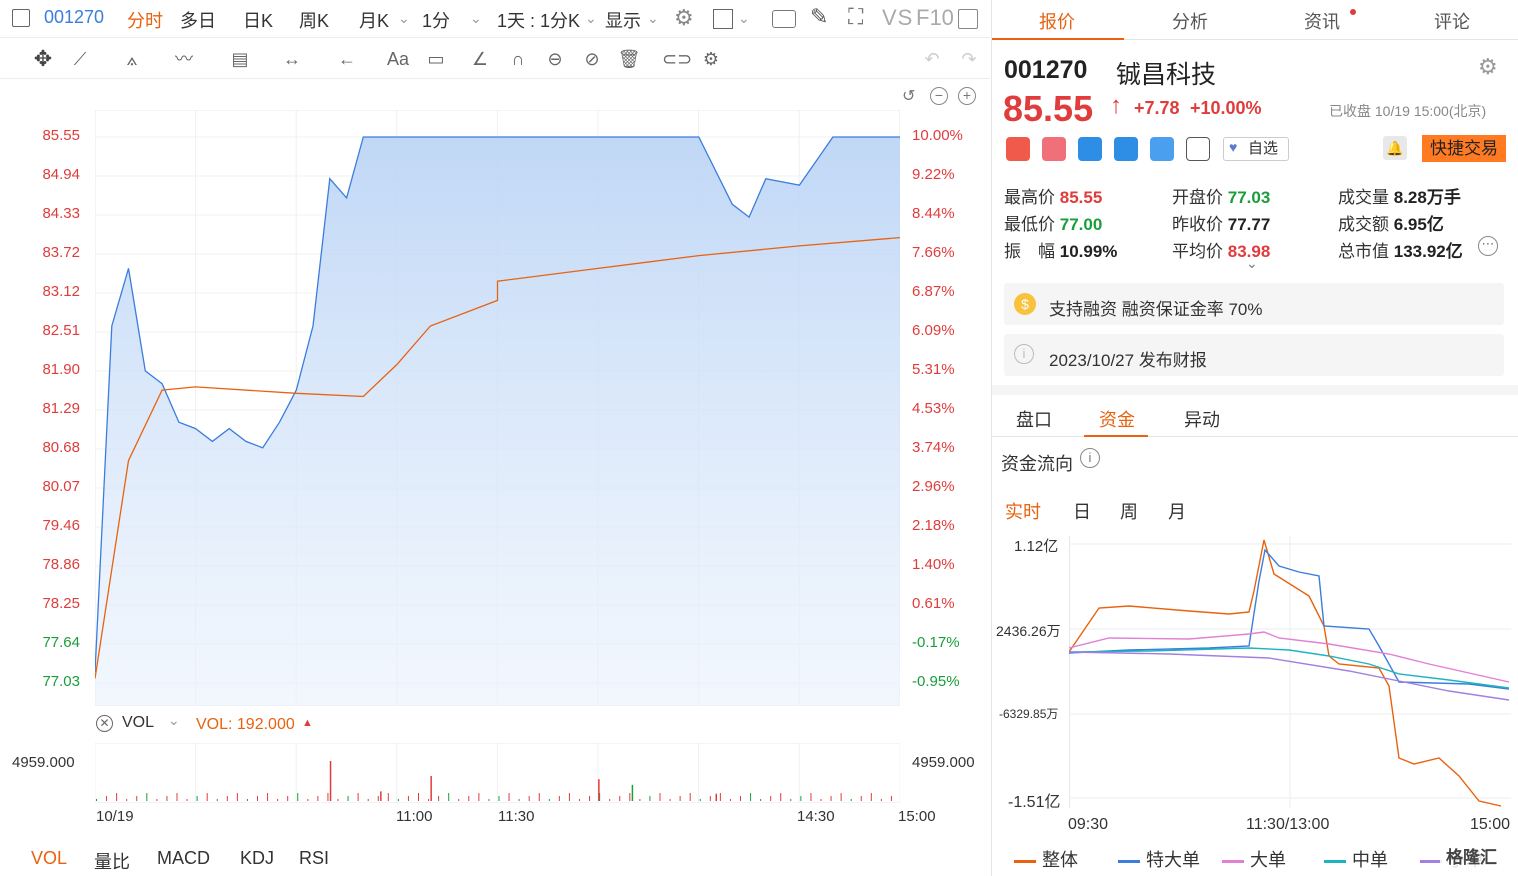  I want to click on flow-y-label: 2436.26万, so click(1028, 631).